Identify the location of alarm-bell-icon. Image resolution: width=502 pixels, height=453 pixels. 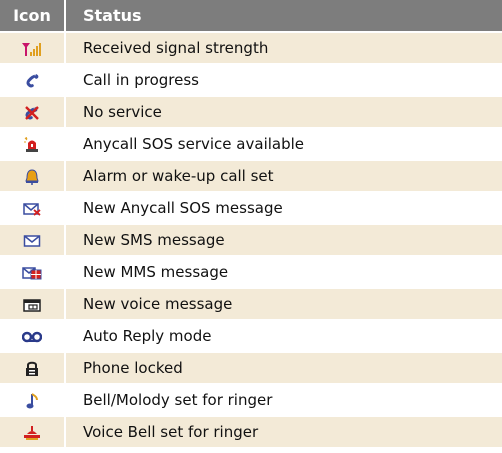
(32, 176).